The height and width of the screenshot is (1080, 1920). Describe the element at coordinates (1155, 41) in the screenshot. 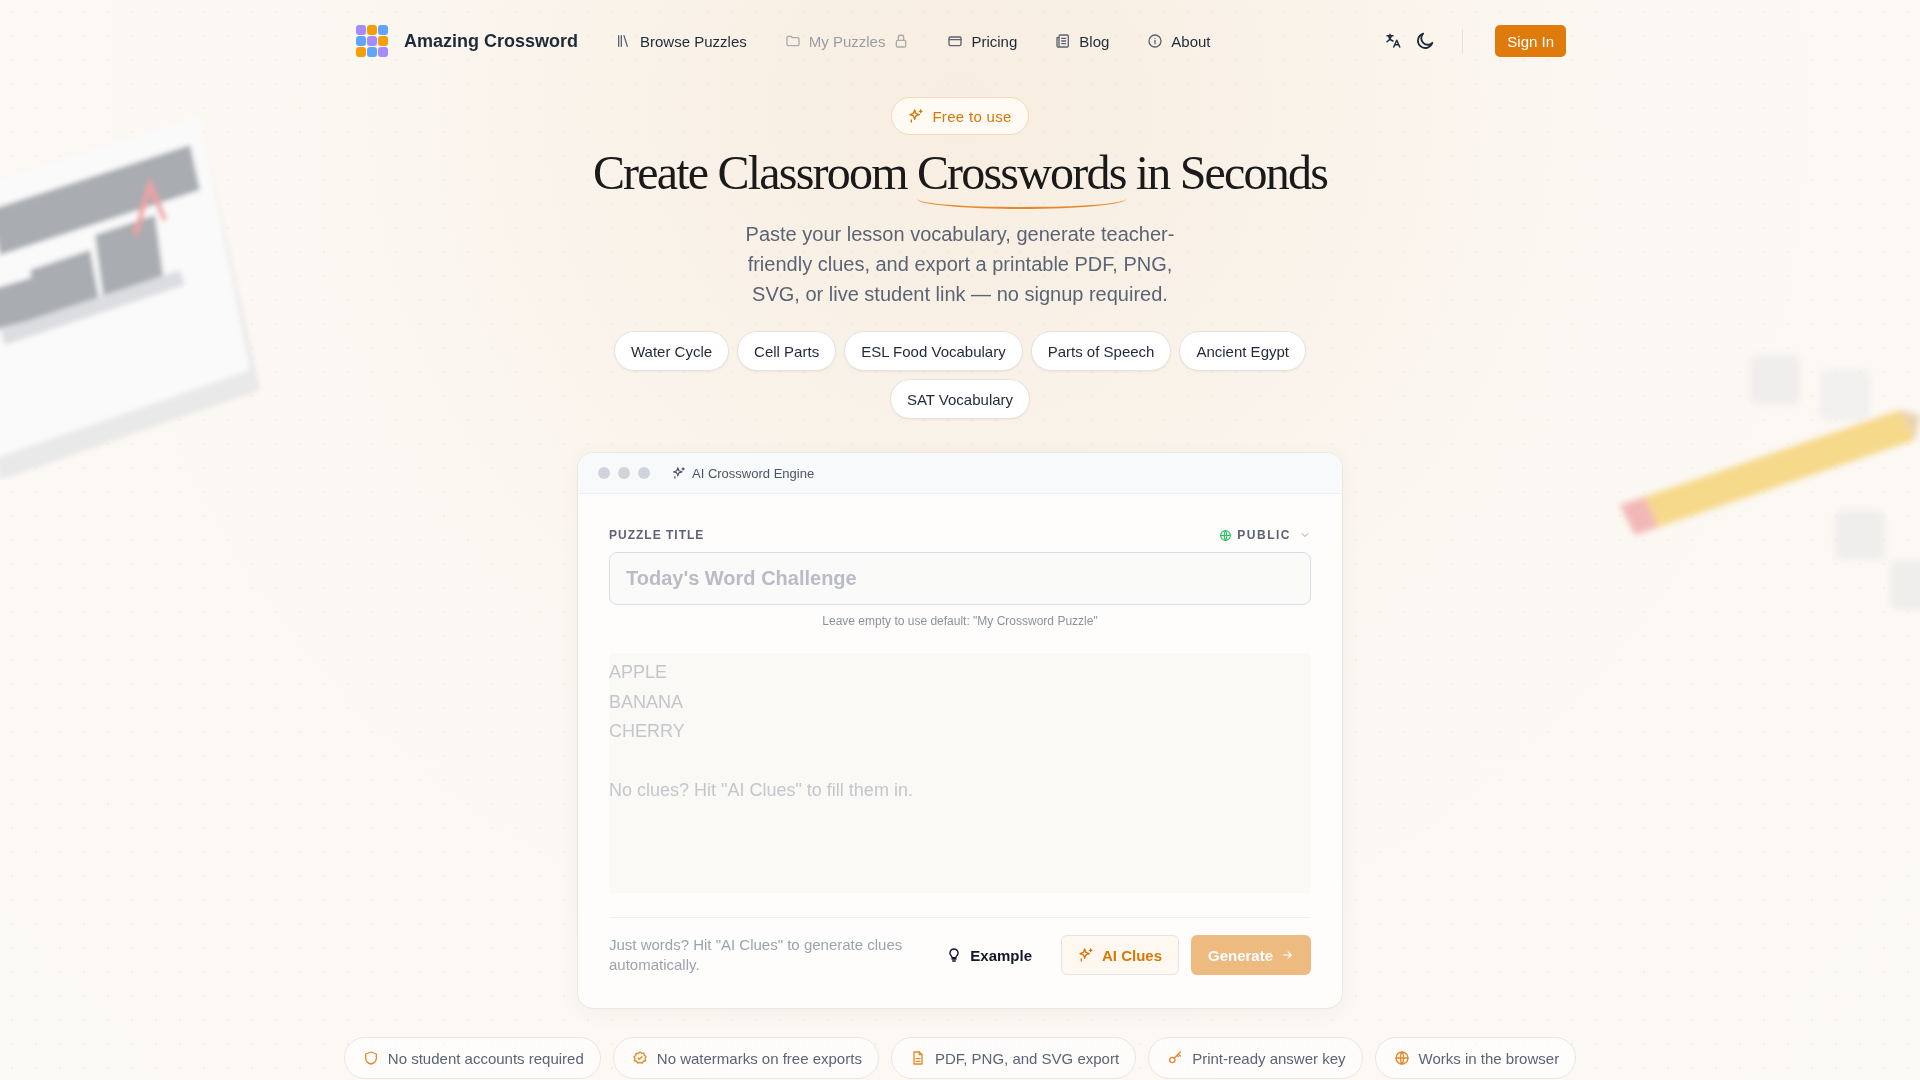

I see `info-icon` at that location.